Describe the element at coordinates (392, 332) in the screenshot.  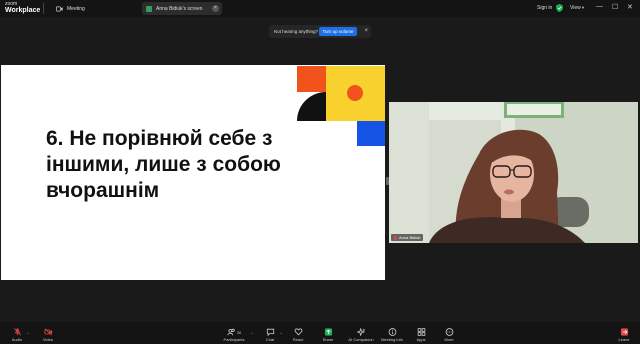
I see `info-icon` at that location.